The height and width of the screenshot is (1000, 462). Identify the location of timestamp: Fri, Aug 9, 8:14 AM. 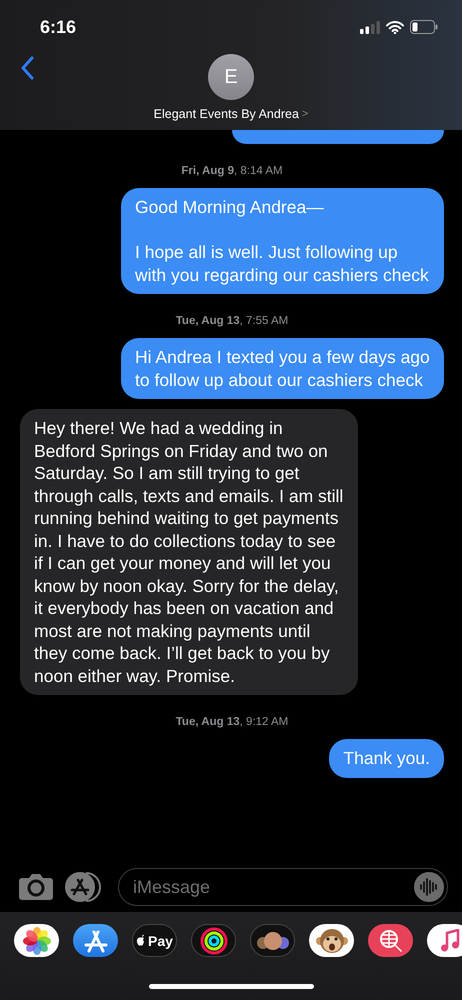
(232, 171).